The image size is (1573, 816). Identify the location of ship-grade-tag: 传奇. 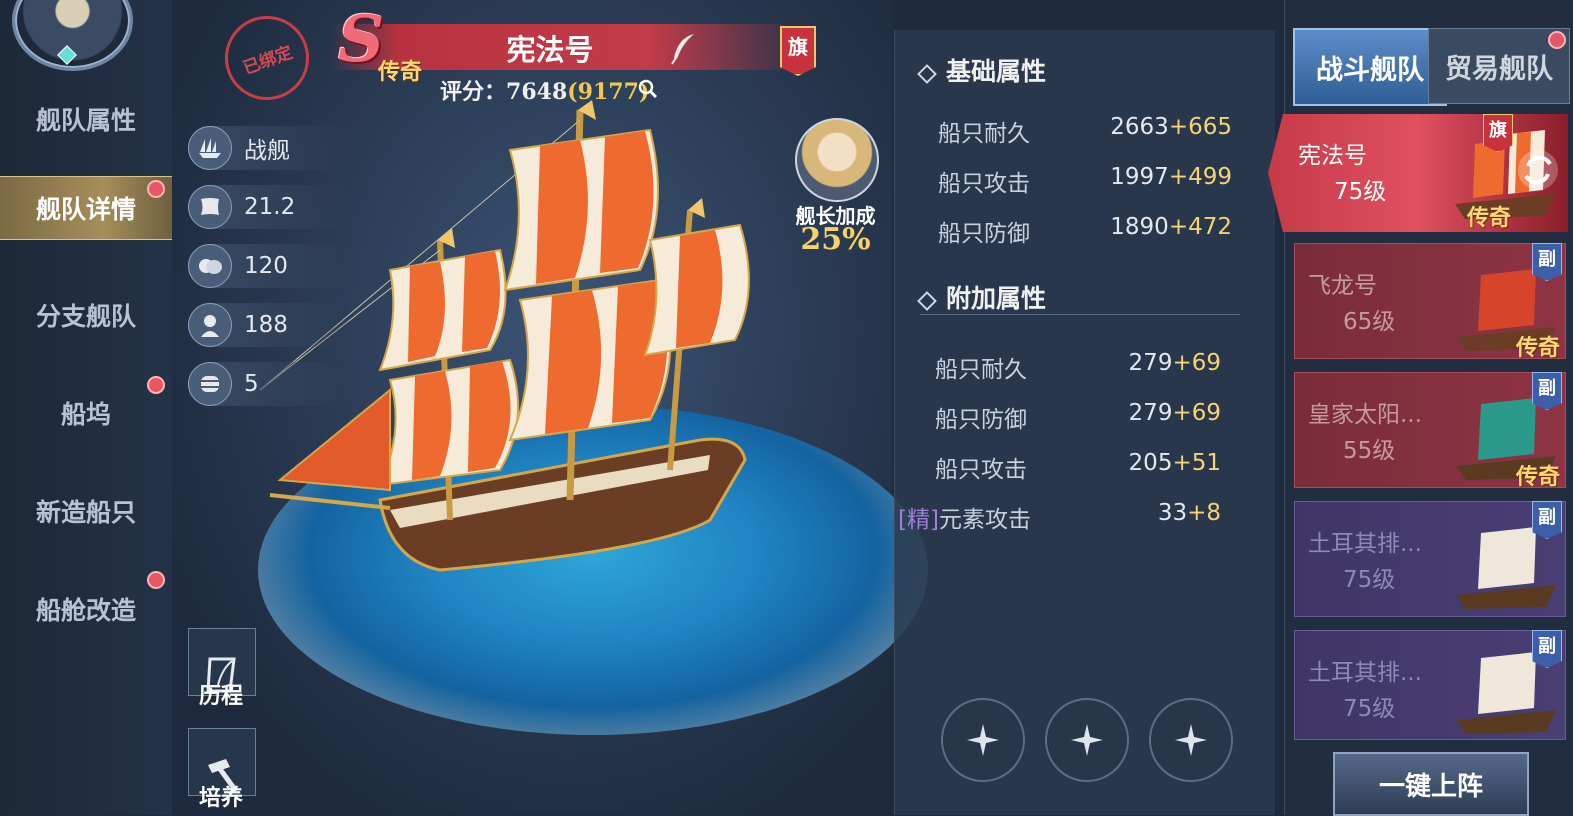
(400, 72).